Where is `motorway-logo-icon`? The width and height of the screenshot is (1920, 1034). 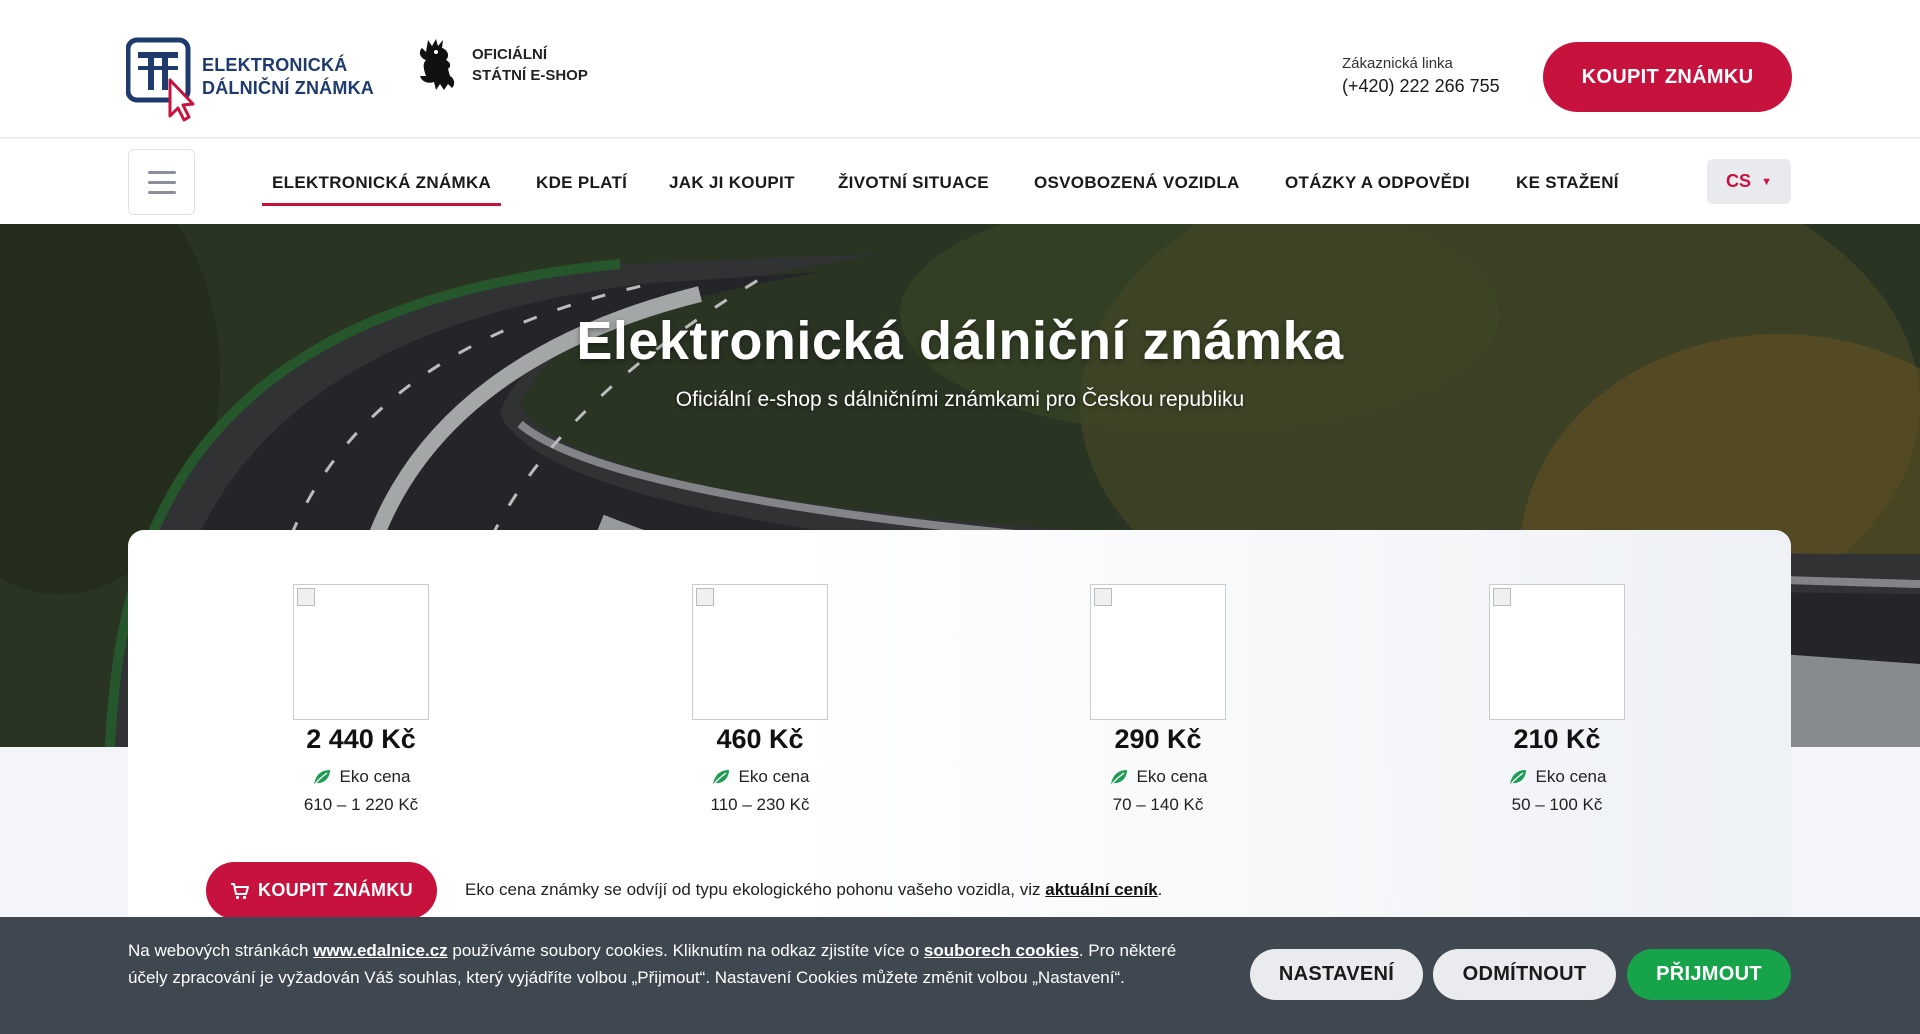 motorway-logo-icon is located at coordinates (160, 77).